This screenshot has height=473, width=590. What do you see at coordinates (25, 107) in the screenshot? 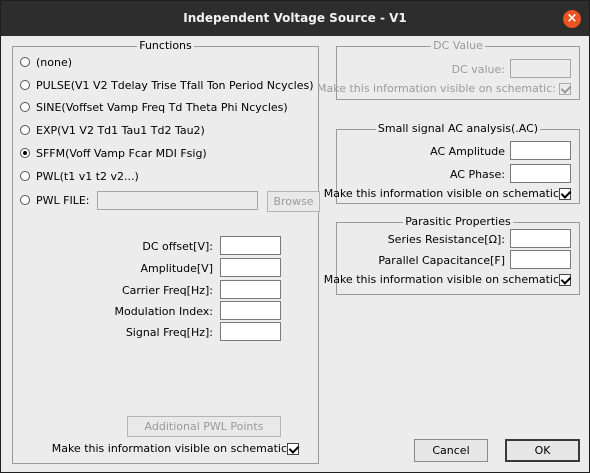
I see `radio-sine-indicator` at bounding box center [25, 107].